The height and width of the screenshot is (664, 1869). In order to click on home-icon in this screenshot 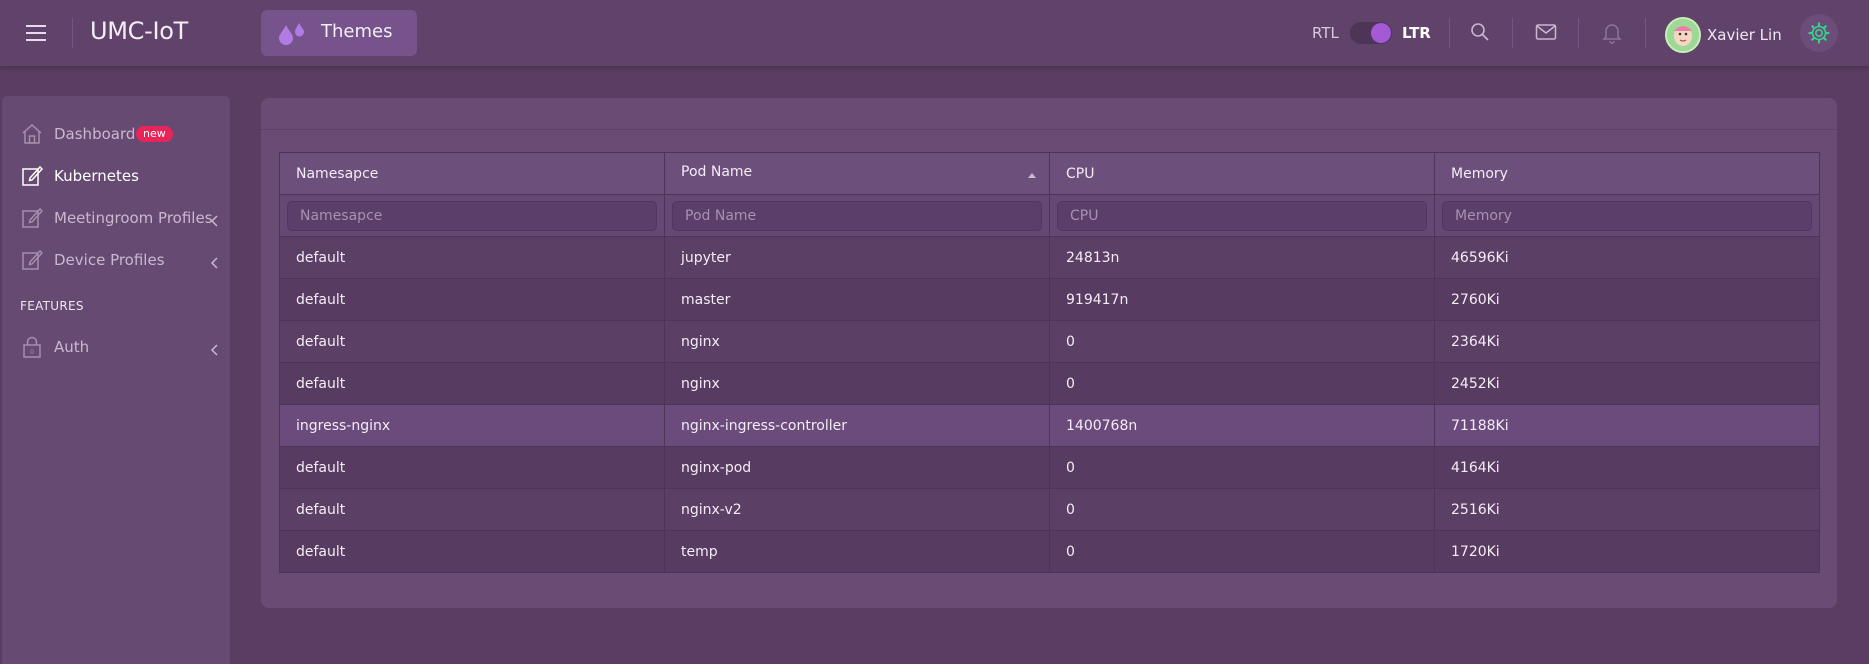, I will do `click(32, 136)`.